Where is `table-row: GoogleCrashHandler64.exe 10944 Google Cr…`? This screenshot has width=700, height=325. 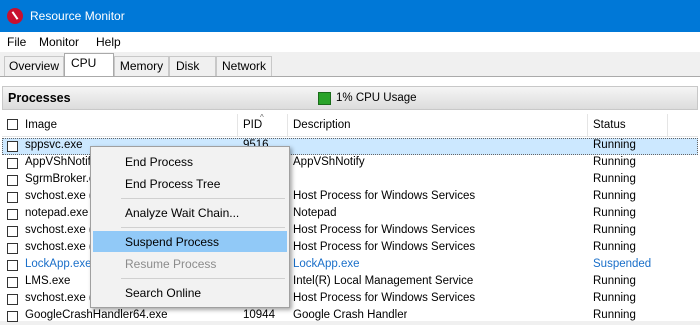 table-row: GoogleCrashHandler64.exe 10944 Google Cr… is located at coordinates (350, 316).